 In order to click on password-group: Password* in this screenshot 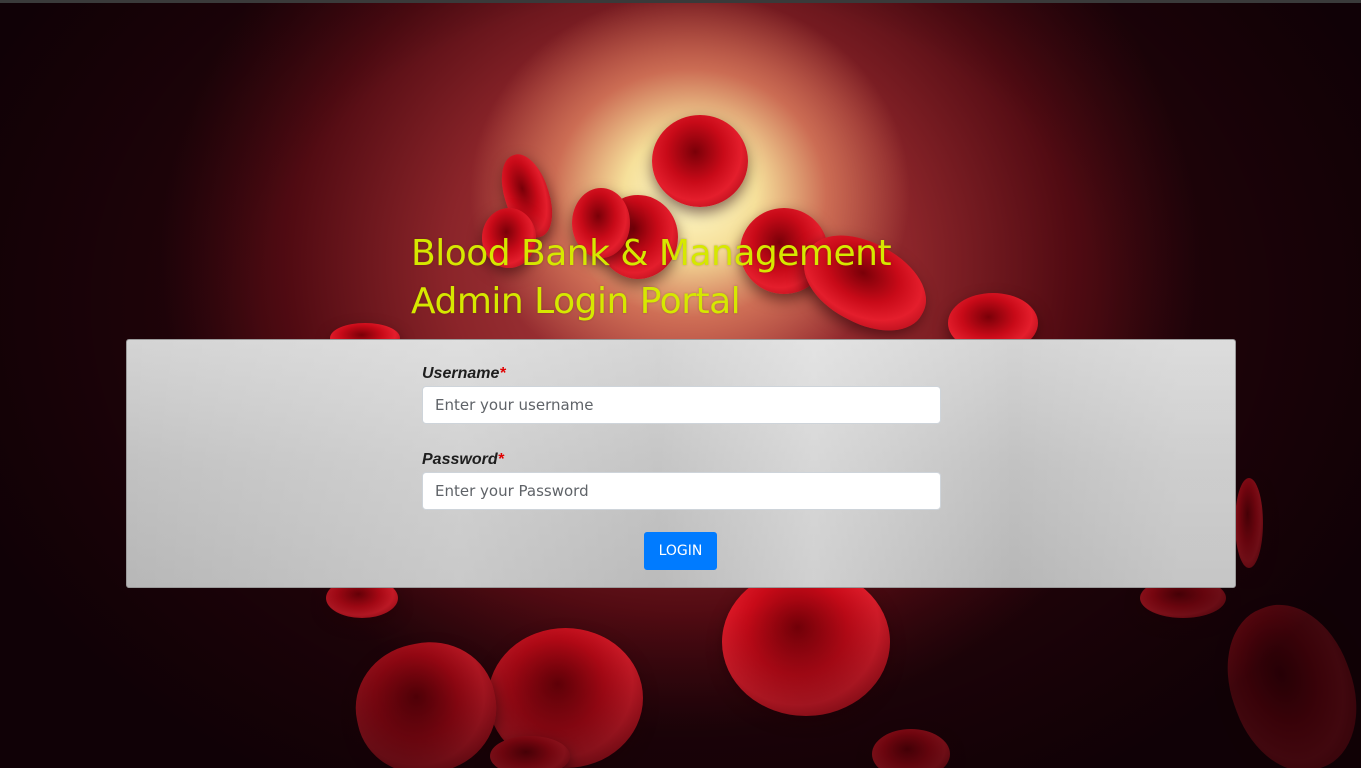, I will do `click(681, 480)`.